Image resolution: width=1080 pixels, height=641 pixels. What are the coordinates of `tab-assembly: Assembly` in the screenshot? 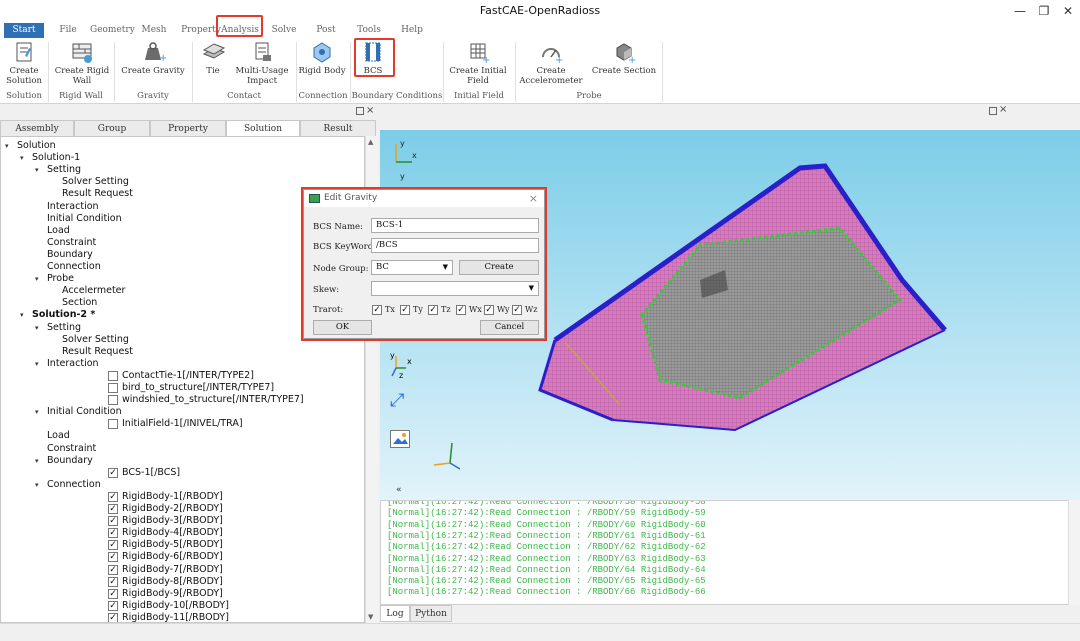 It's located at (37, 128).